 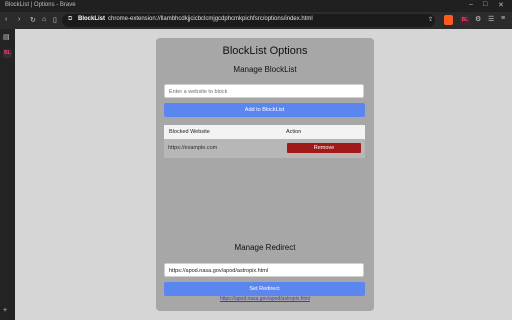 I want to click on blocked-website-cell: https://example.com, so click(x=193, y=148).